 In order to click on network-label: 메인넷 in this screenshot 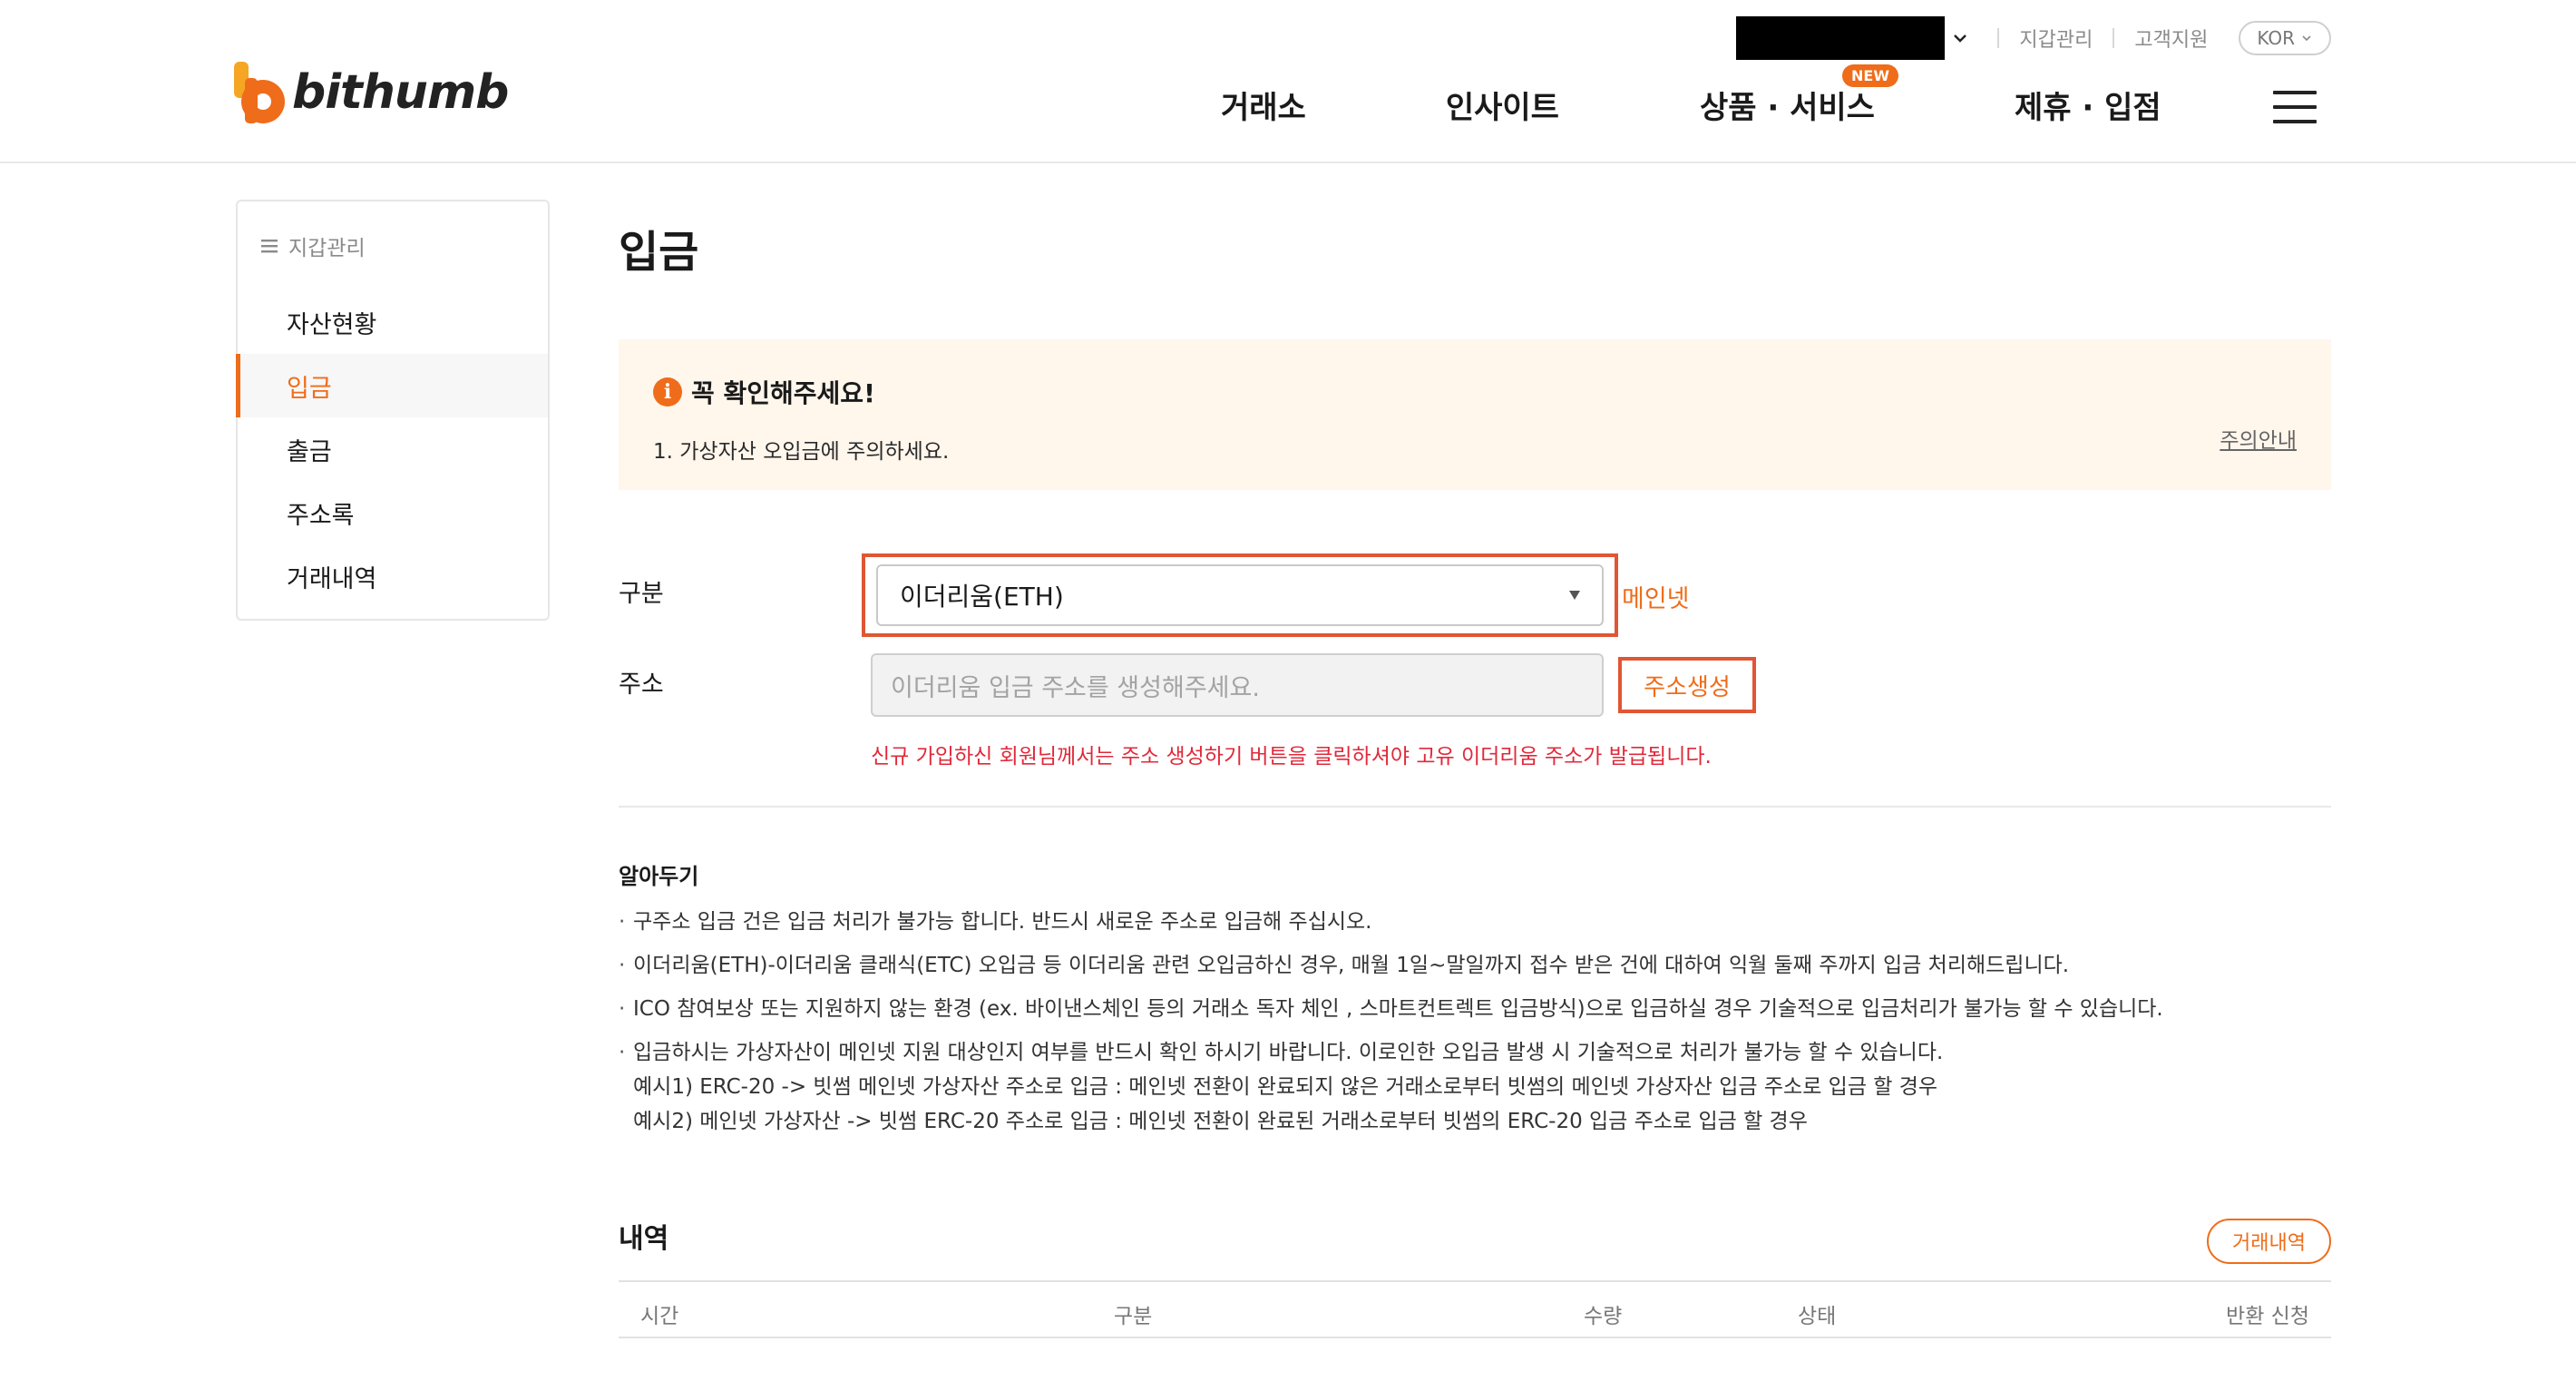, I will do `click(1656, 599)`.